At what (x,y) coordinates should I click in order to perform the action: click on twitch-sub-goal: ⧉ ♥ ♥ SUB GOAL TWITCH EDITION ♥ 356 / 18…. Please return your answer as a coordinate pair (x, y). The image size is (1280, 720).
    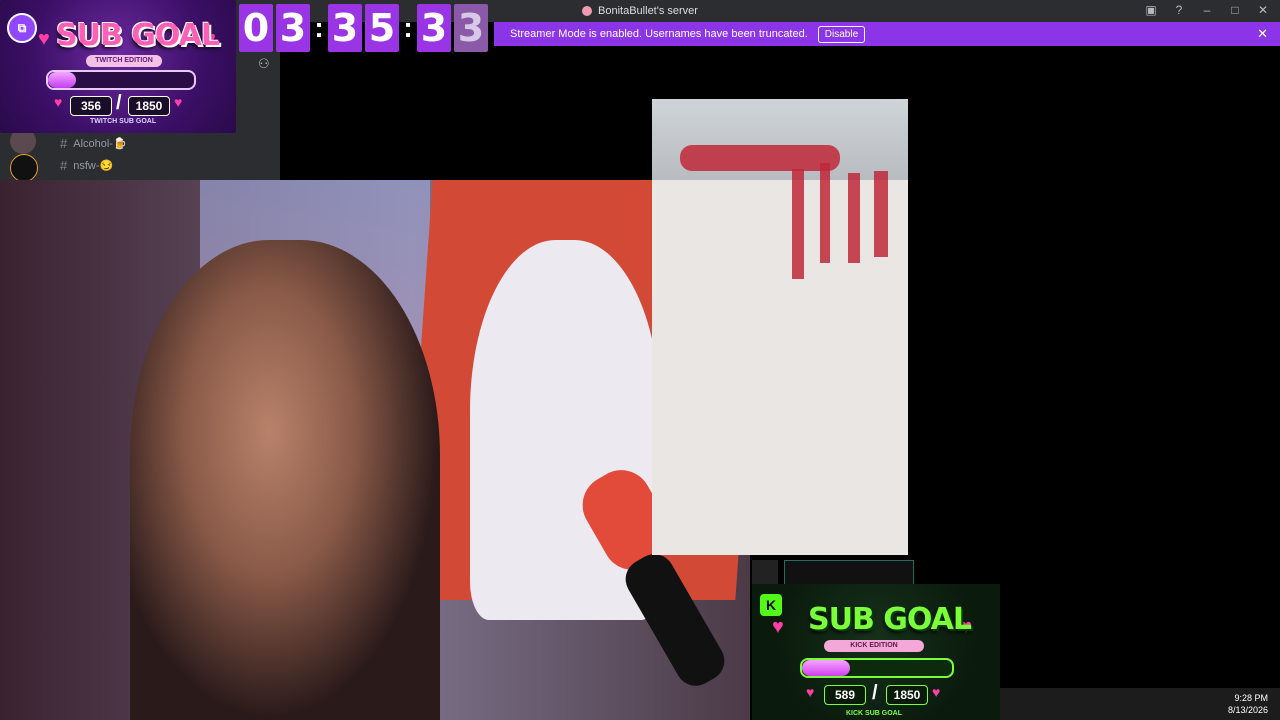
    Looking at the image, I should click on (118, 66).